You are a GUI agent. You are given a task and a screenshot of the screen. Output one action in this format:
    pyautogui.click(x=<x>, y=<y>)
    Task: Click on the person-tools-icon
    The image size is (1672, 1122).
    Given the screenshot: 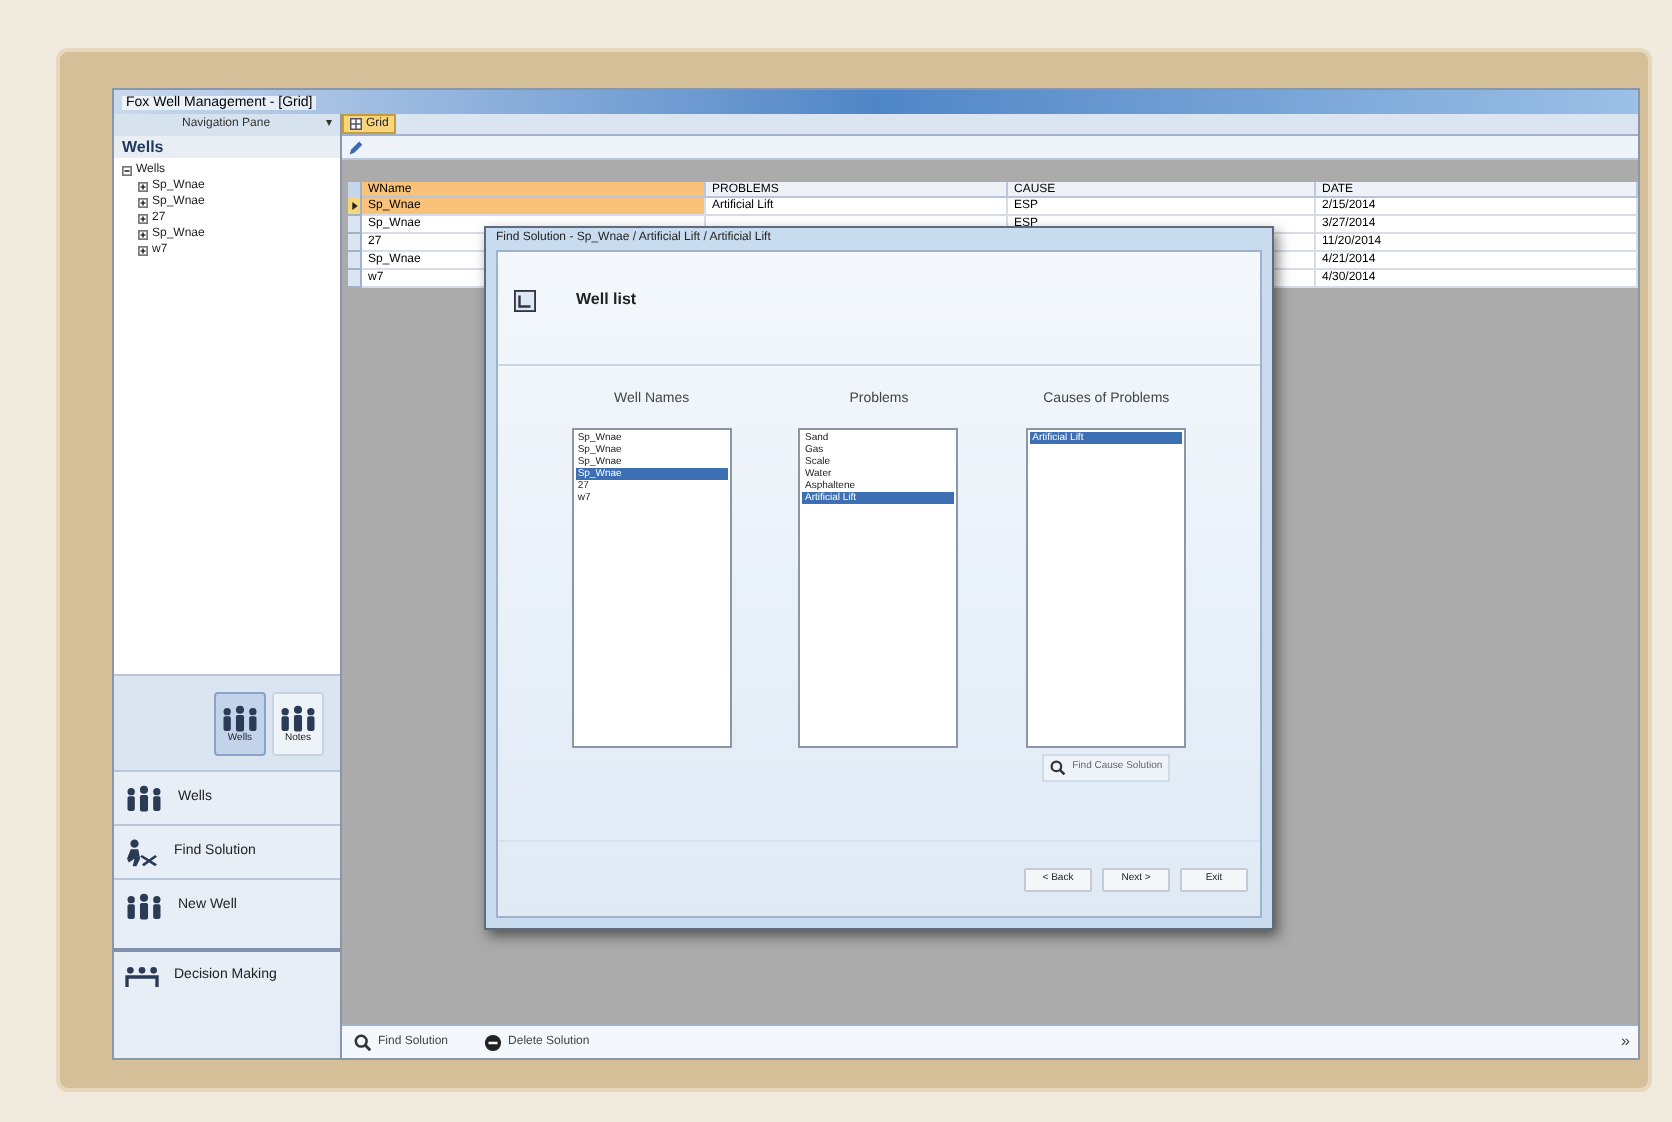 What is the action you would take?
    pyautogui.click(x=142, y=852)
    